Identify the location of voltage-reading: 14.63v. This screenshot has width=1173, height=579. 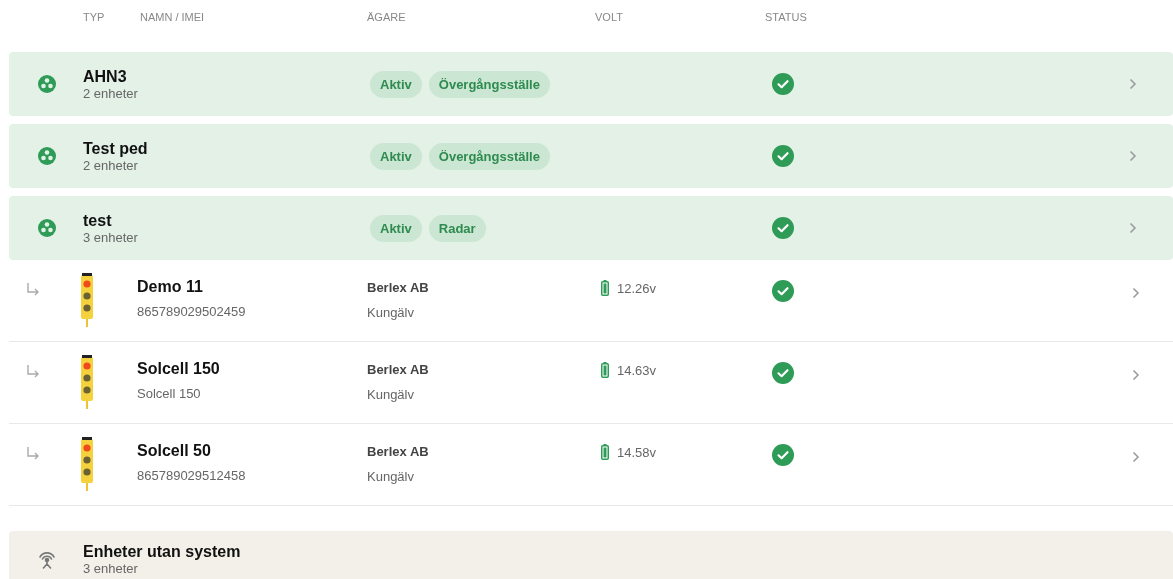
(637, 370).